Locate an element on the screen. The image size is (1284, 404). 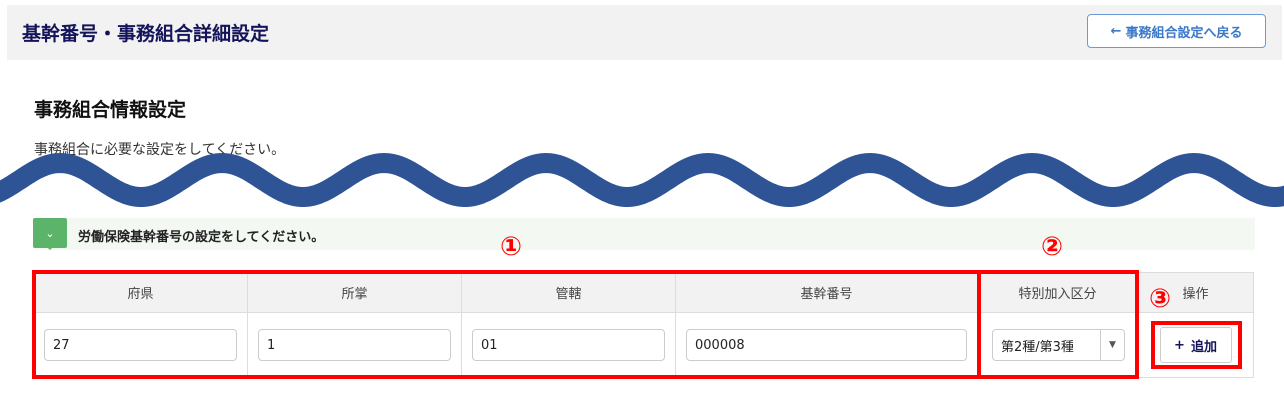
wave-divider is located at coordinates (642, 179).